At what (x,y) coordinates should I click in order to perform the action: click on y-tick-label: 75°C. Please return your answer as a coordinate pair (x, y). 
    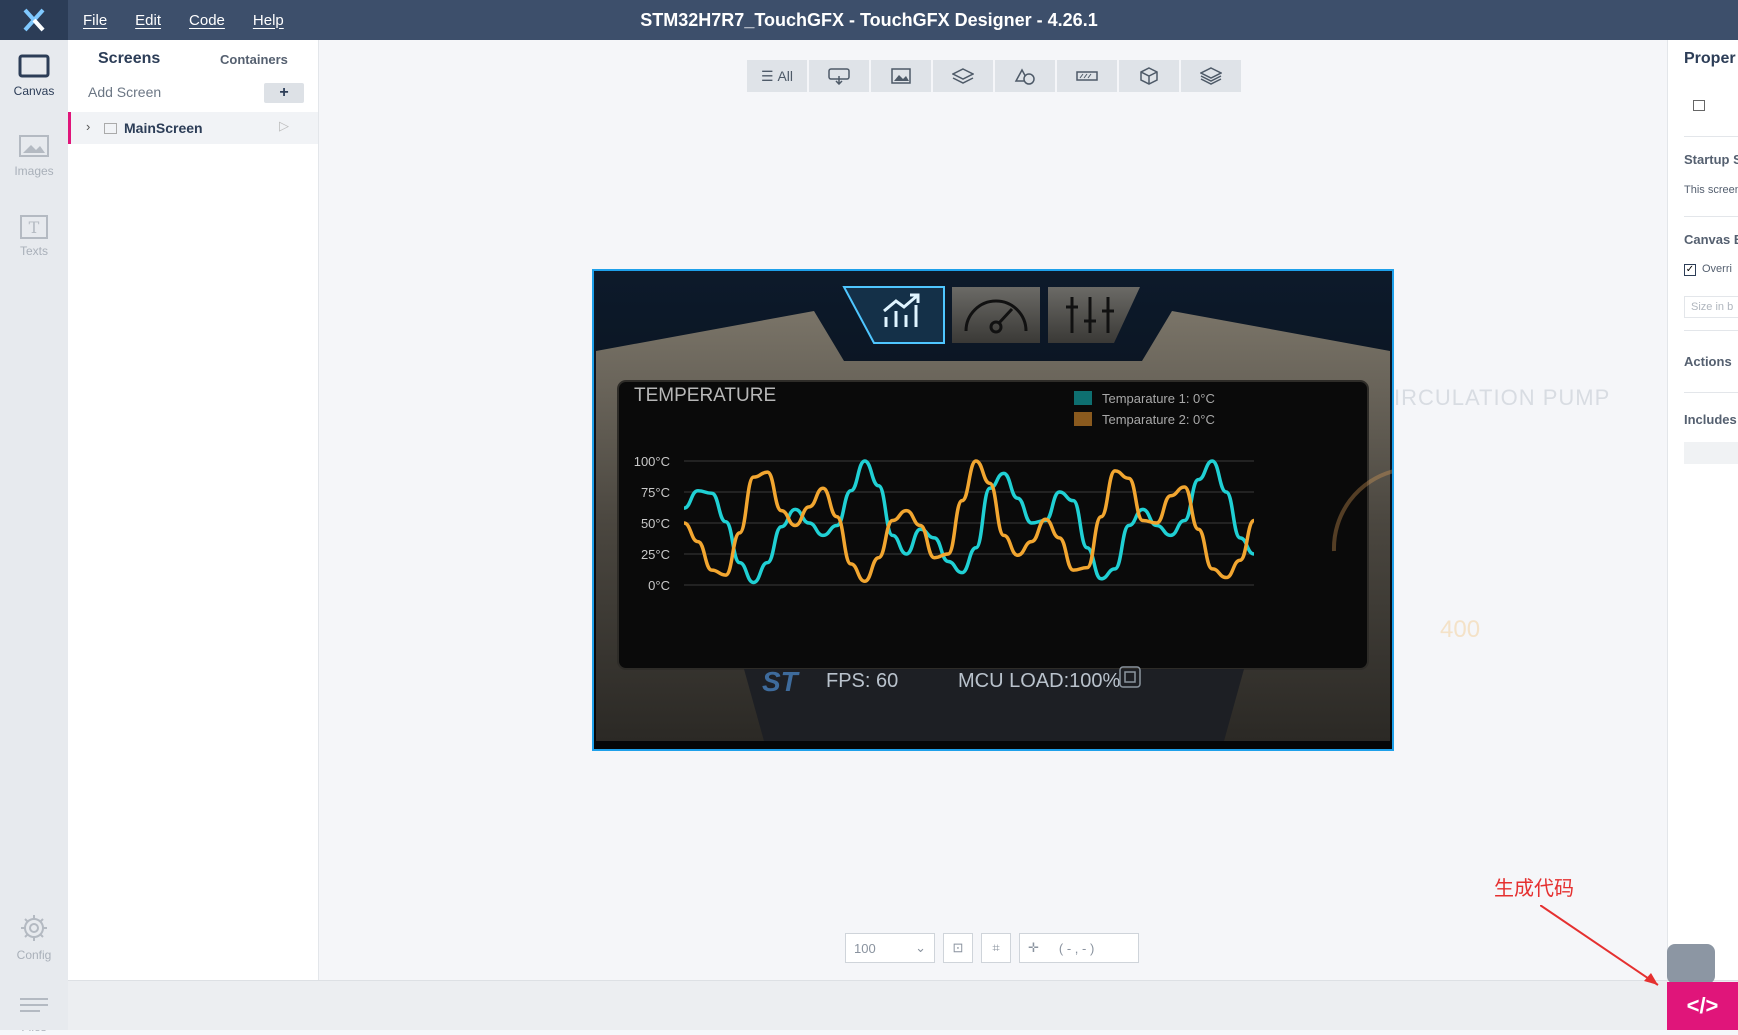
    Looking at the image, I should click on (655, 492).